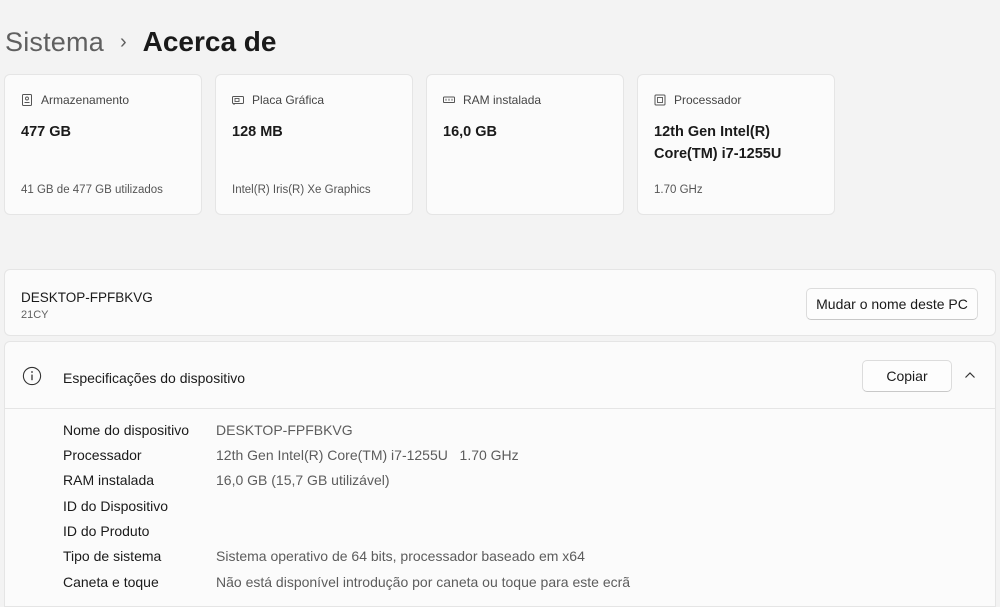 This screenshot has width=1000, height=607. Describe the element at coordinates (87, 297) in the screenshot. I see `device-name: DESKTOP-FPFBKVG` at that location.